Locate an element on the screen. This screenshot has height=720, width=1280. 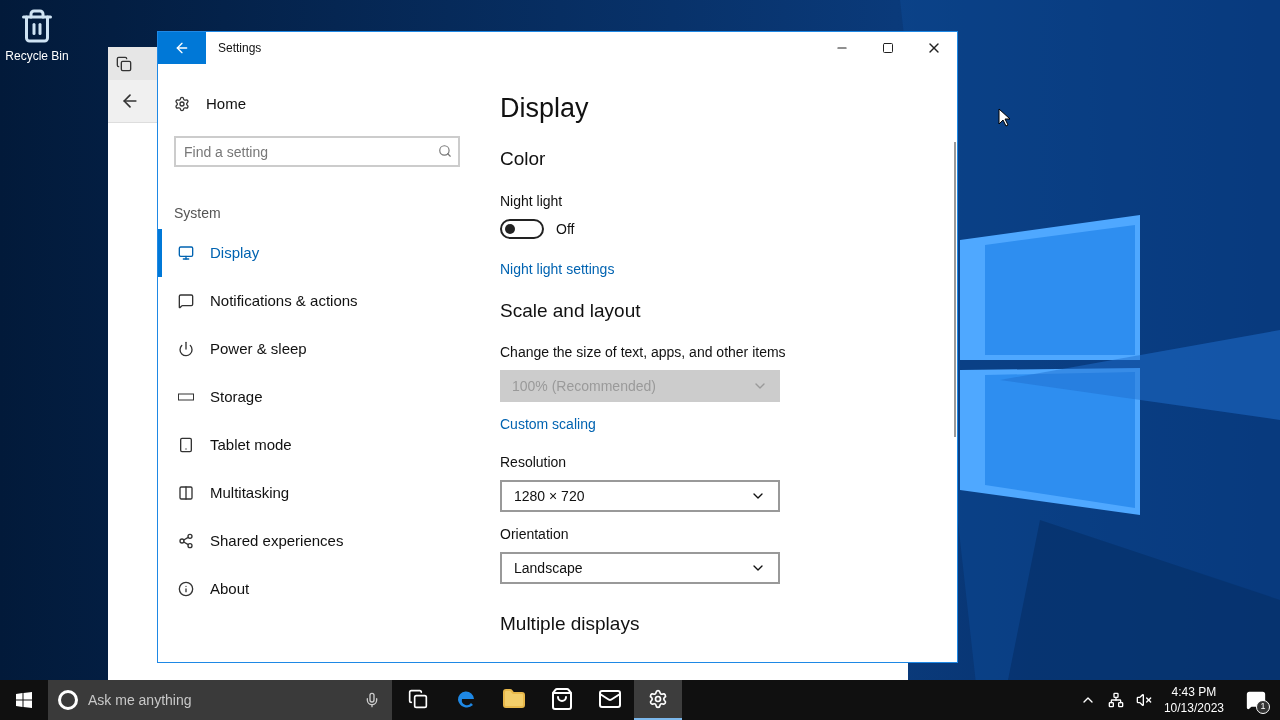
windows-logo-icon is located at coordinates (24, 700).